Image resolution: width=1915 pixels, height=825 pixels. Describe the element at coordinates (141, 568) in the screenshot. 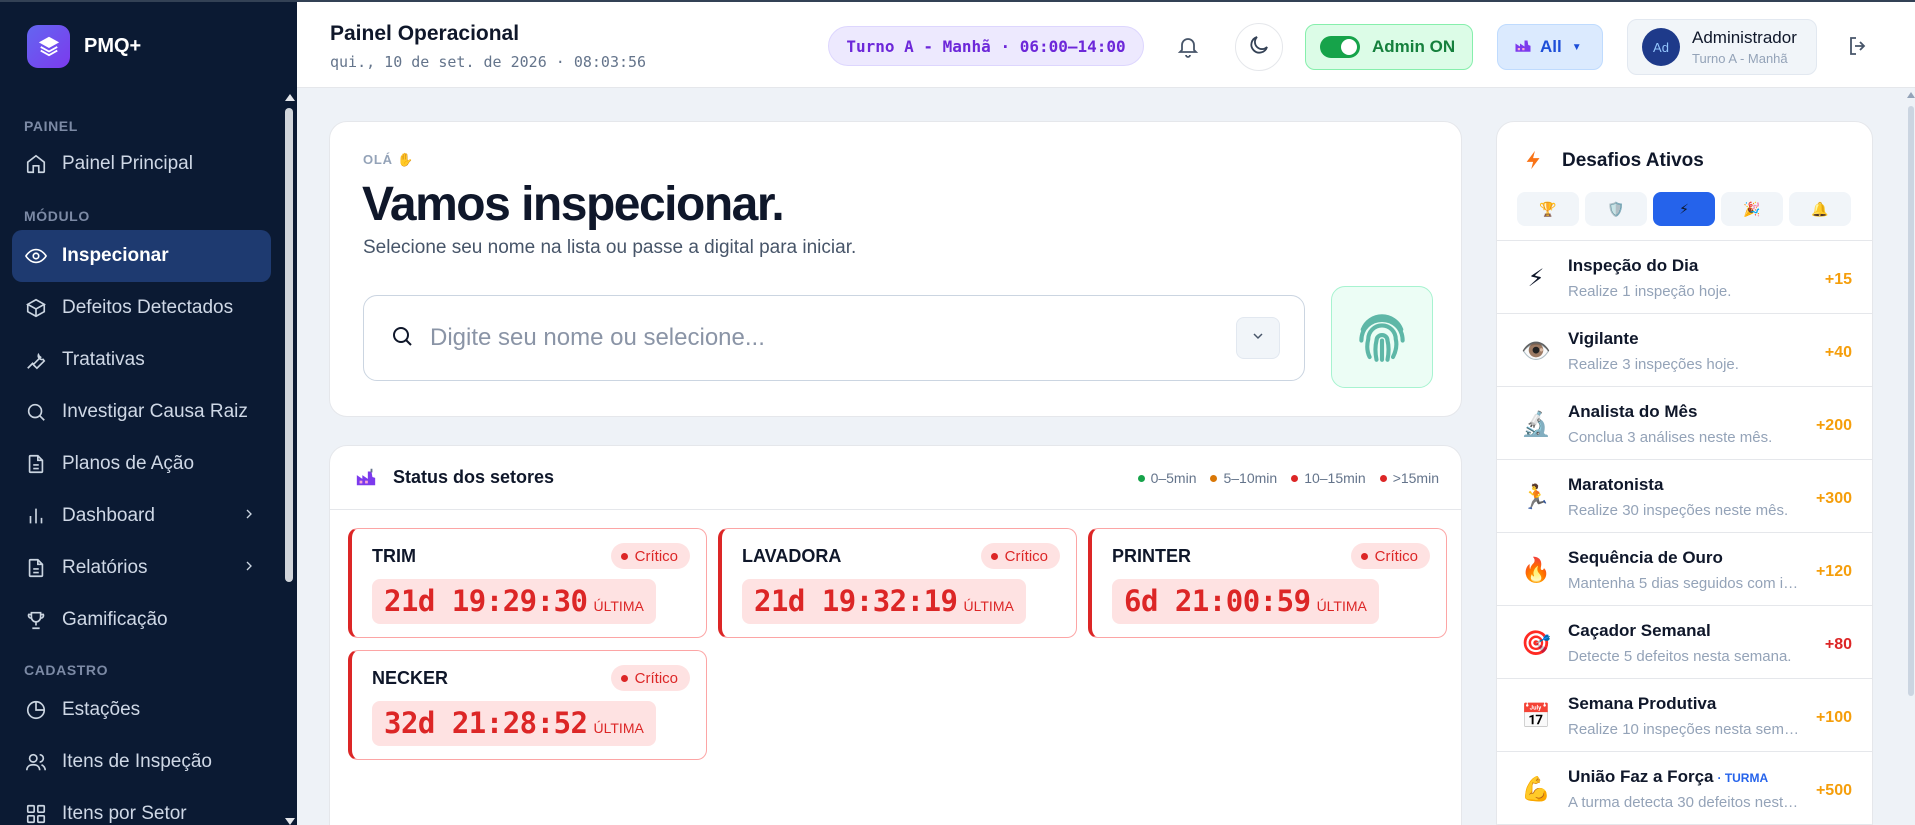

I see `sidebar-item-relatorios: Relatórios` at that location.